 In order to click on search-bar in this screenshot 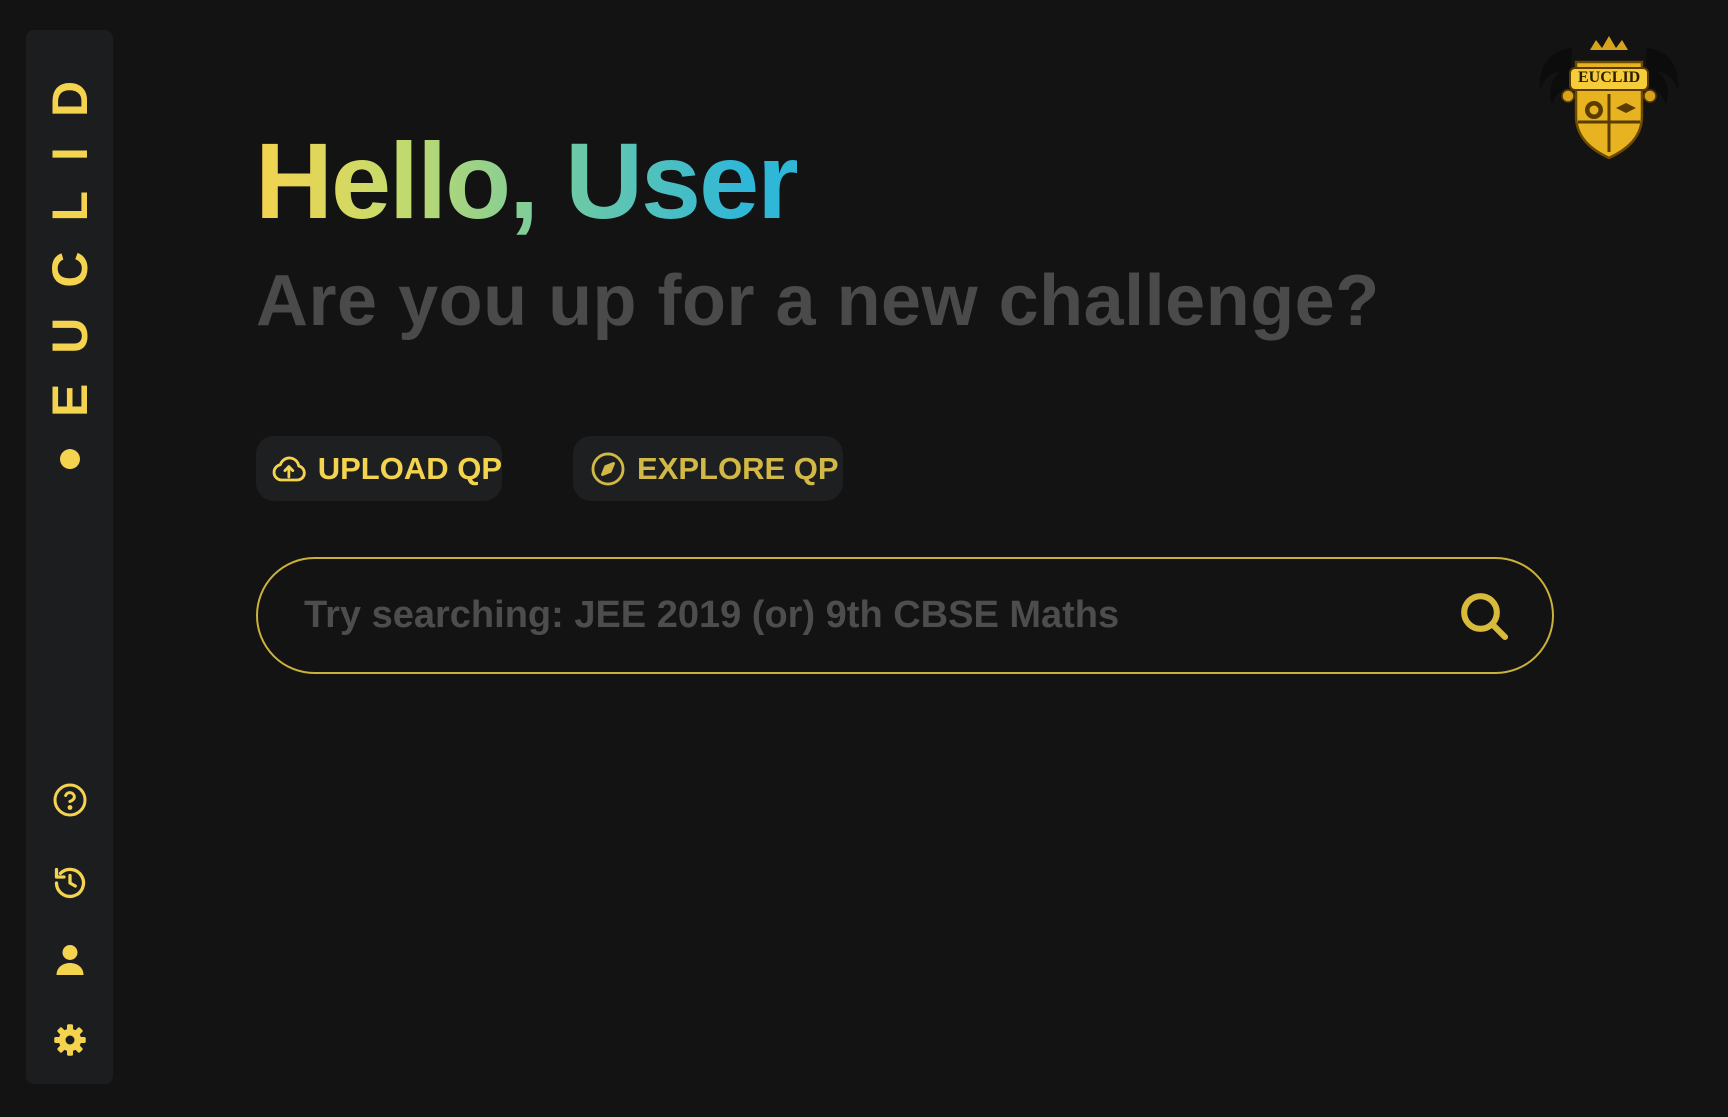, I will do `click(905, 615)`.